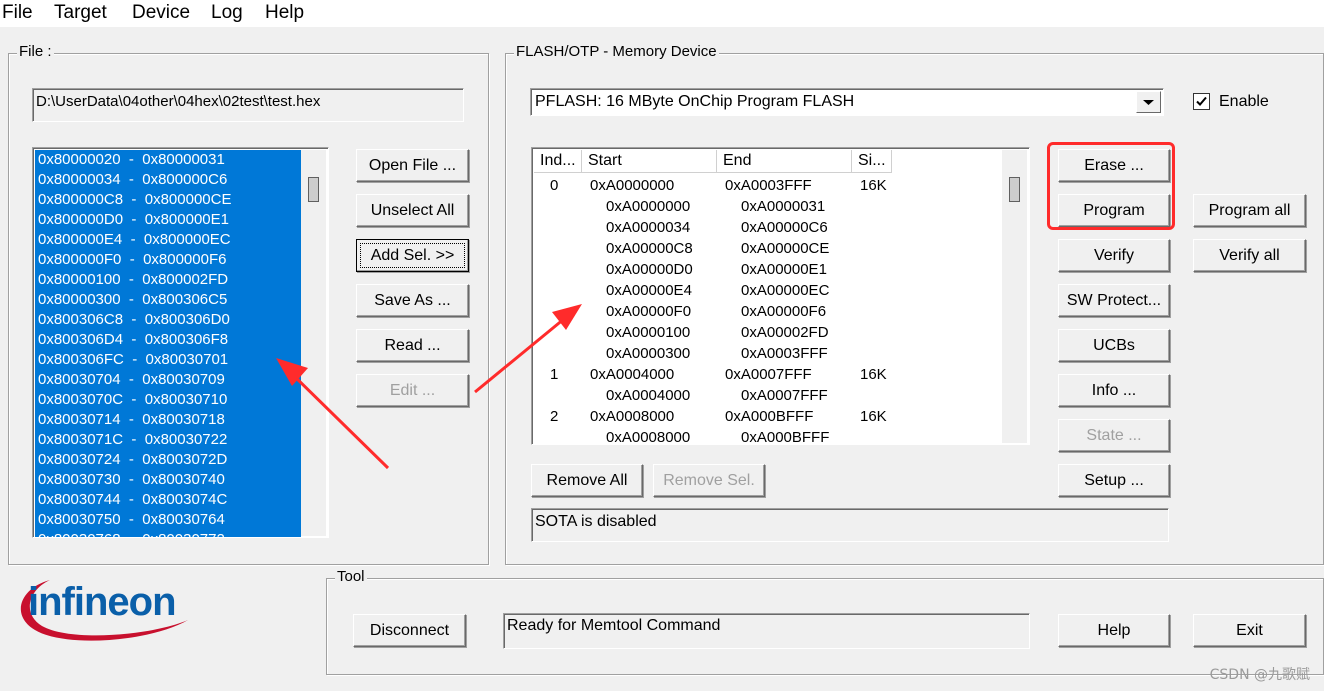 The height and width of the screenshot is (691, 1324). I want to click on row-end: 0xA0000031, so click(783, 206).